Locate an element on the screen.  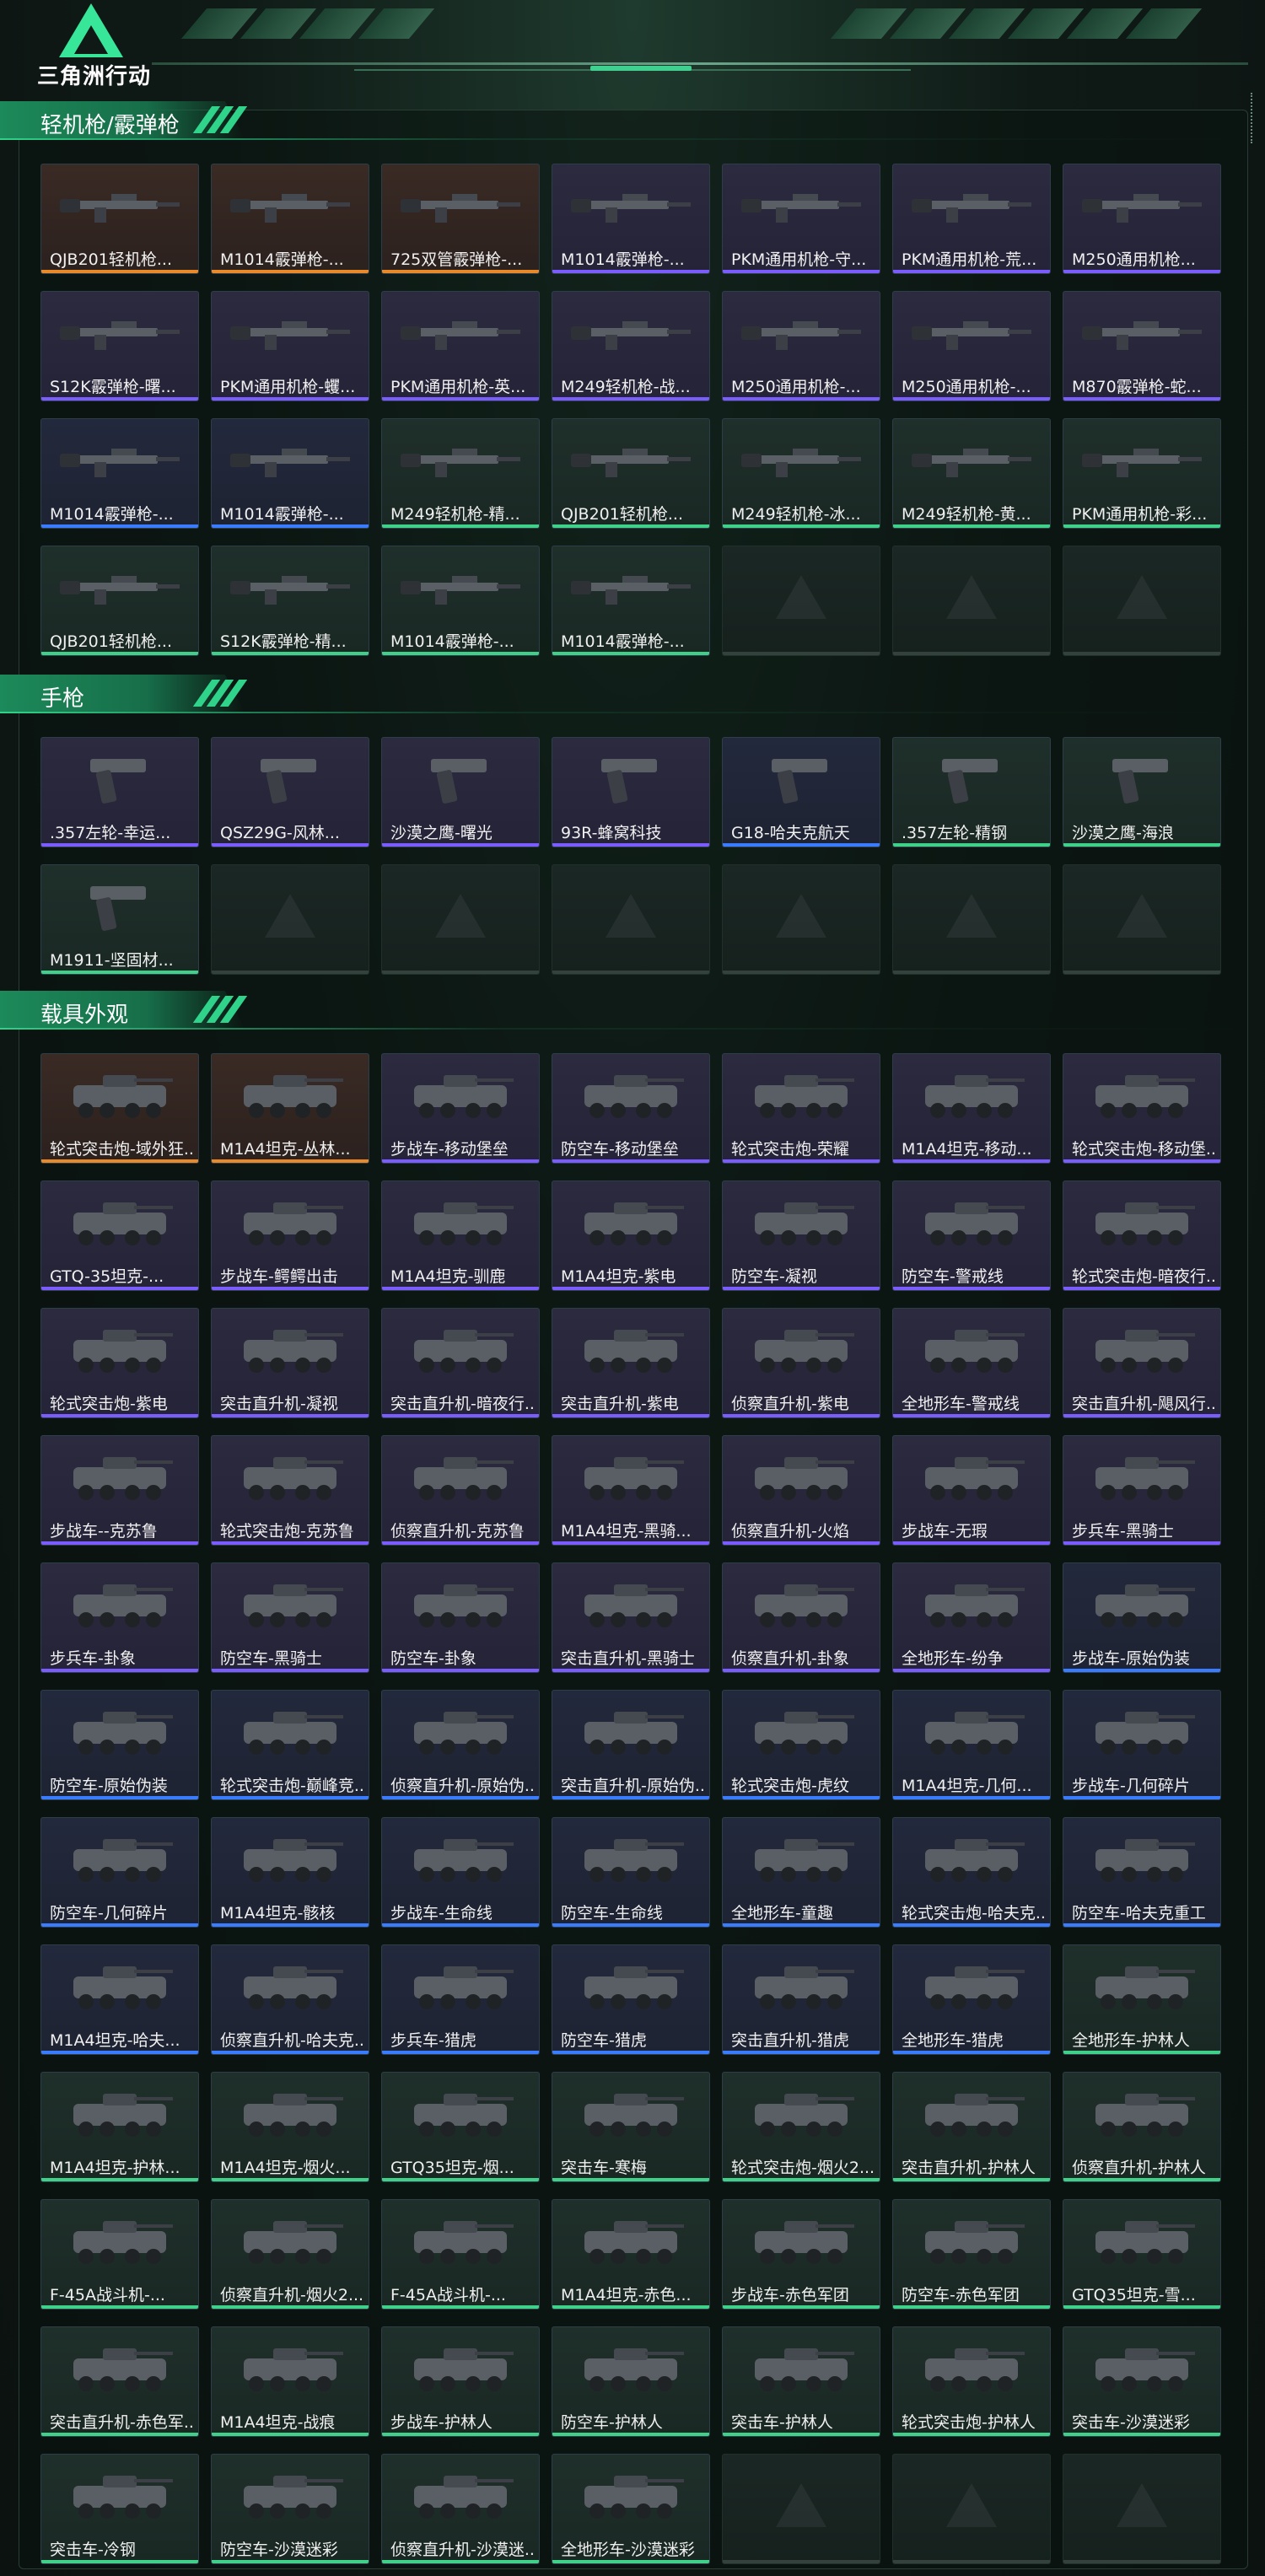
skin-card: 防空车-生命线 is located at coordinates (631, 1873).